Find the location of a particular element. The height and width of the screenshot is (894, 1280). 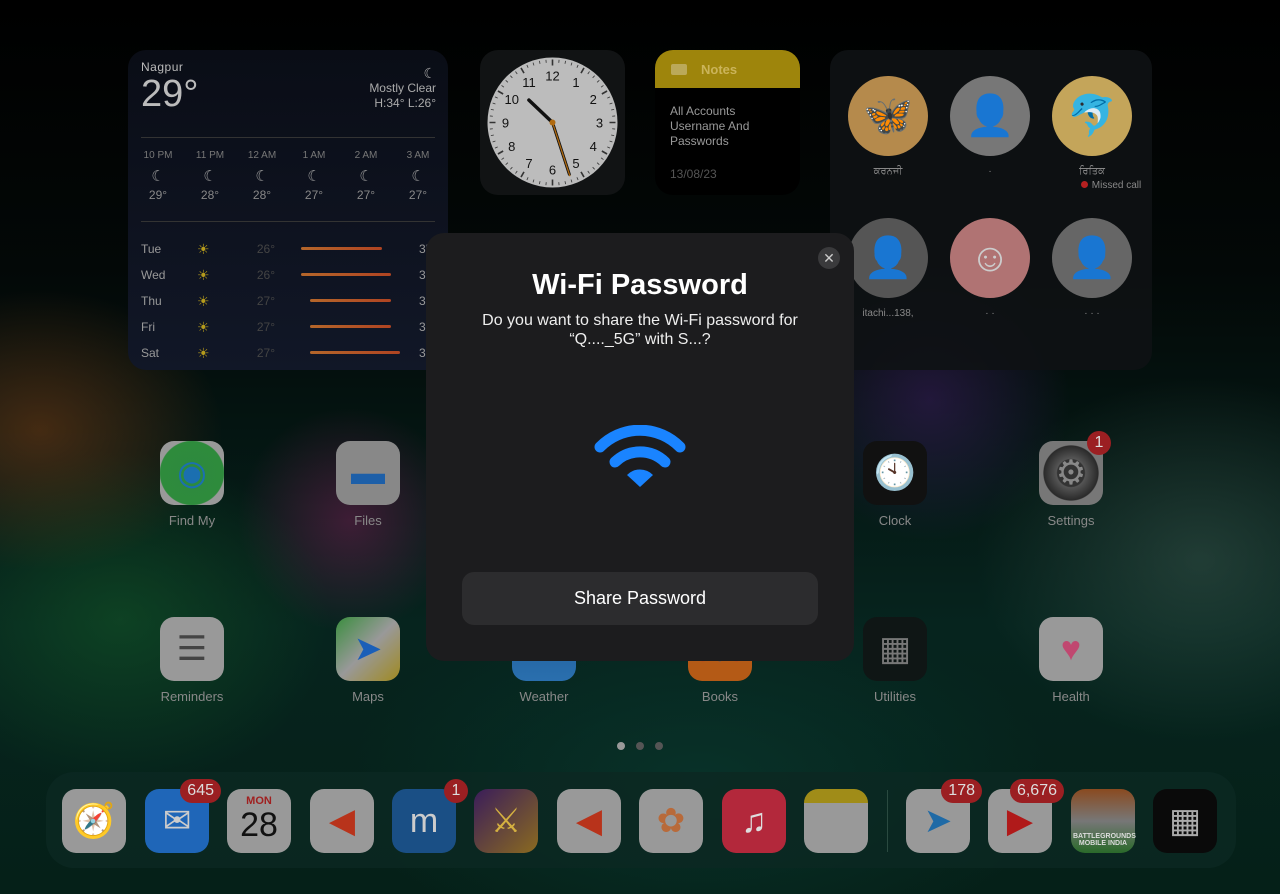

app-utilities: ▦ Utilities is located at coordinates (895, 660).